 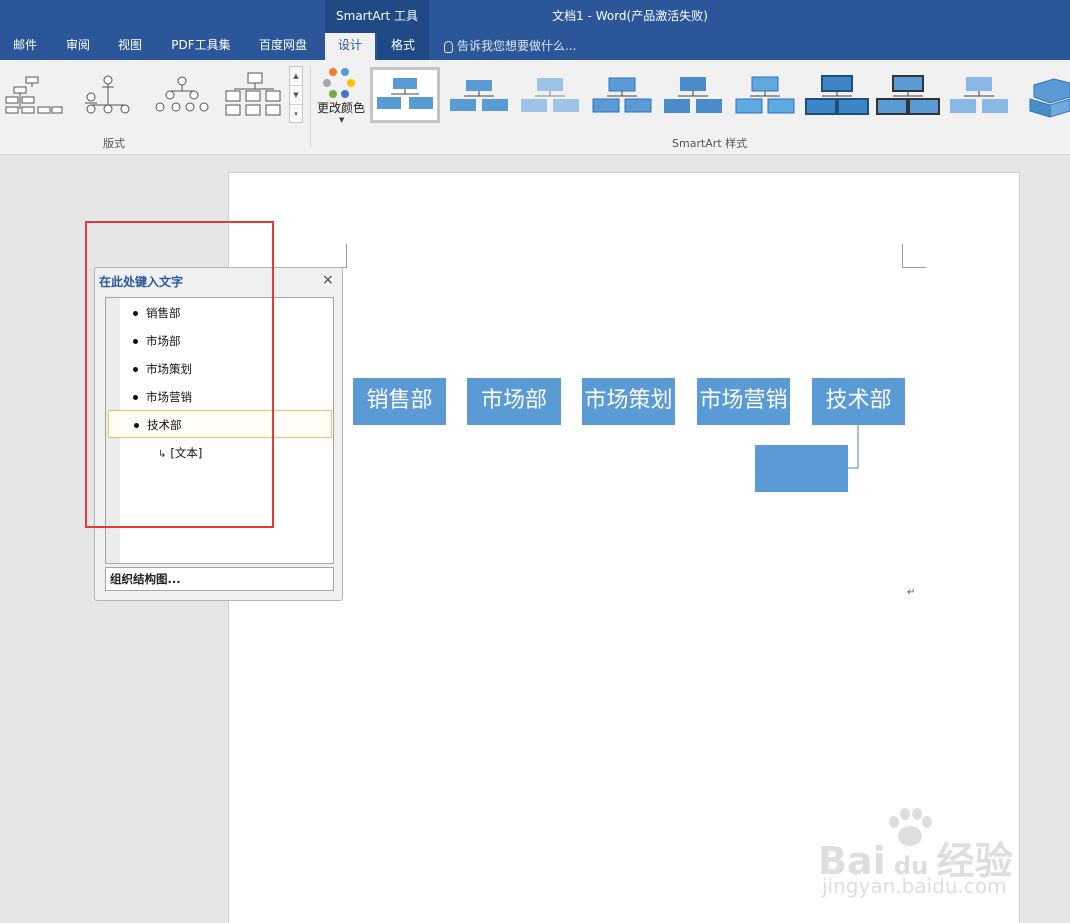 I want to click on margin-corner-top-left, so click(x=335, y=256).